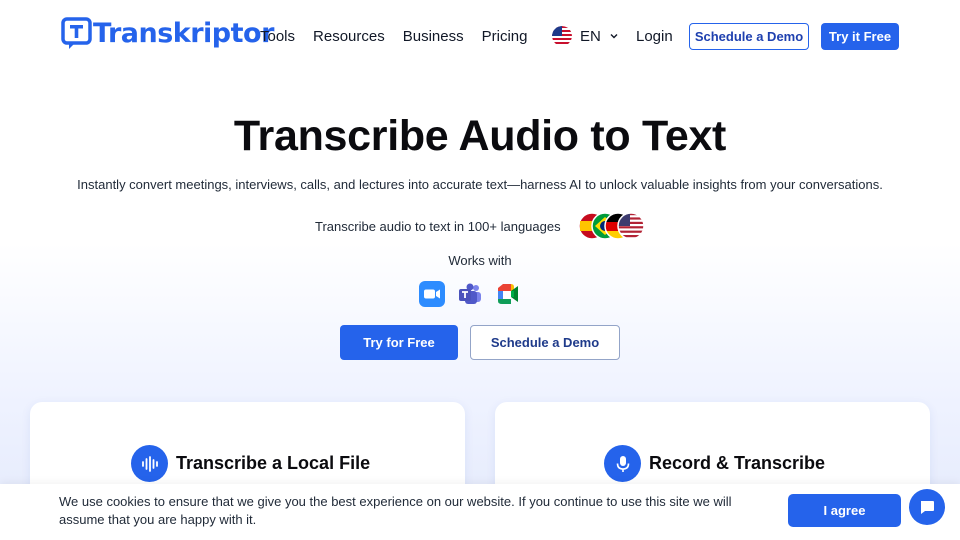 This screenshot has width=960, height=540. I want to click on logo-icon, so click(76, 33).